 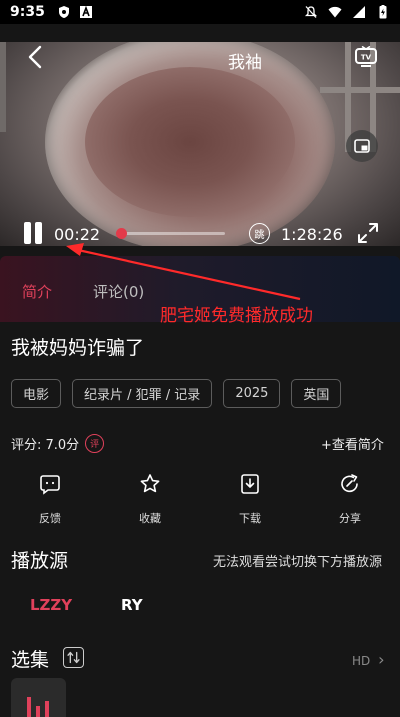 What do you see at coordinates (85, 11) in the screenshot?
I see `a-box-icon` at bounding box center [85, 11].